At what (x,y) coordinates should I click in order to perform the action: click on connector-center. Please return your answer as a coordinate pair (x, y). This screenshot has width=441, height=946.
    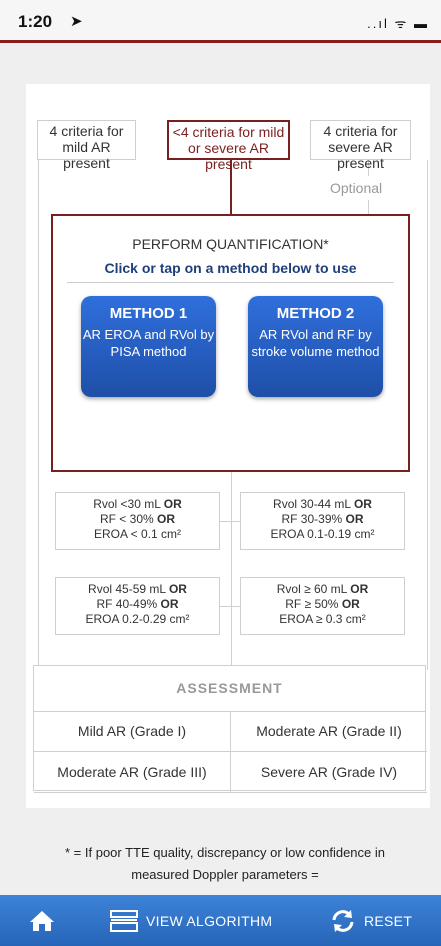
    Looking at the image, I should click on (231, 568).